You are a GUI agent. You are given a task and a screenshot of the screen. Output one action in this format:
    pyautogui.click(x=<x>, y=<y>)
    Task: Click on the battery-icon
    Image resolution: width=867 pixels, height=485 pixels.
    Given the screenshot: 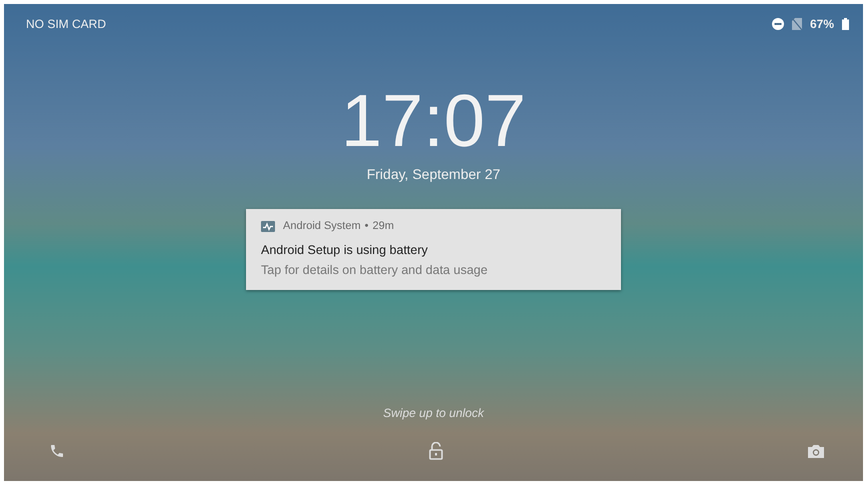 What is the action you would take?
    pyautogui.click(x=845, y=24)
    